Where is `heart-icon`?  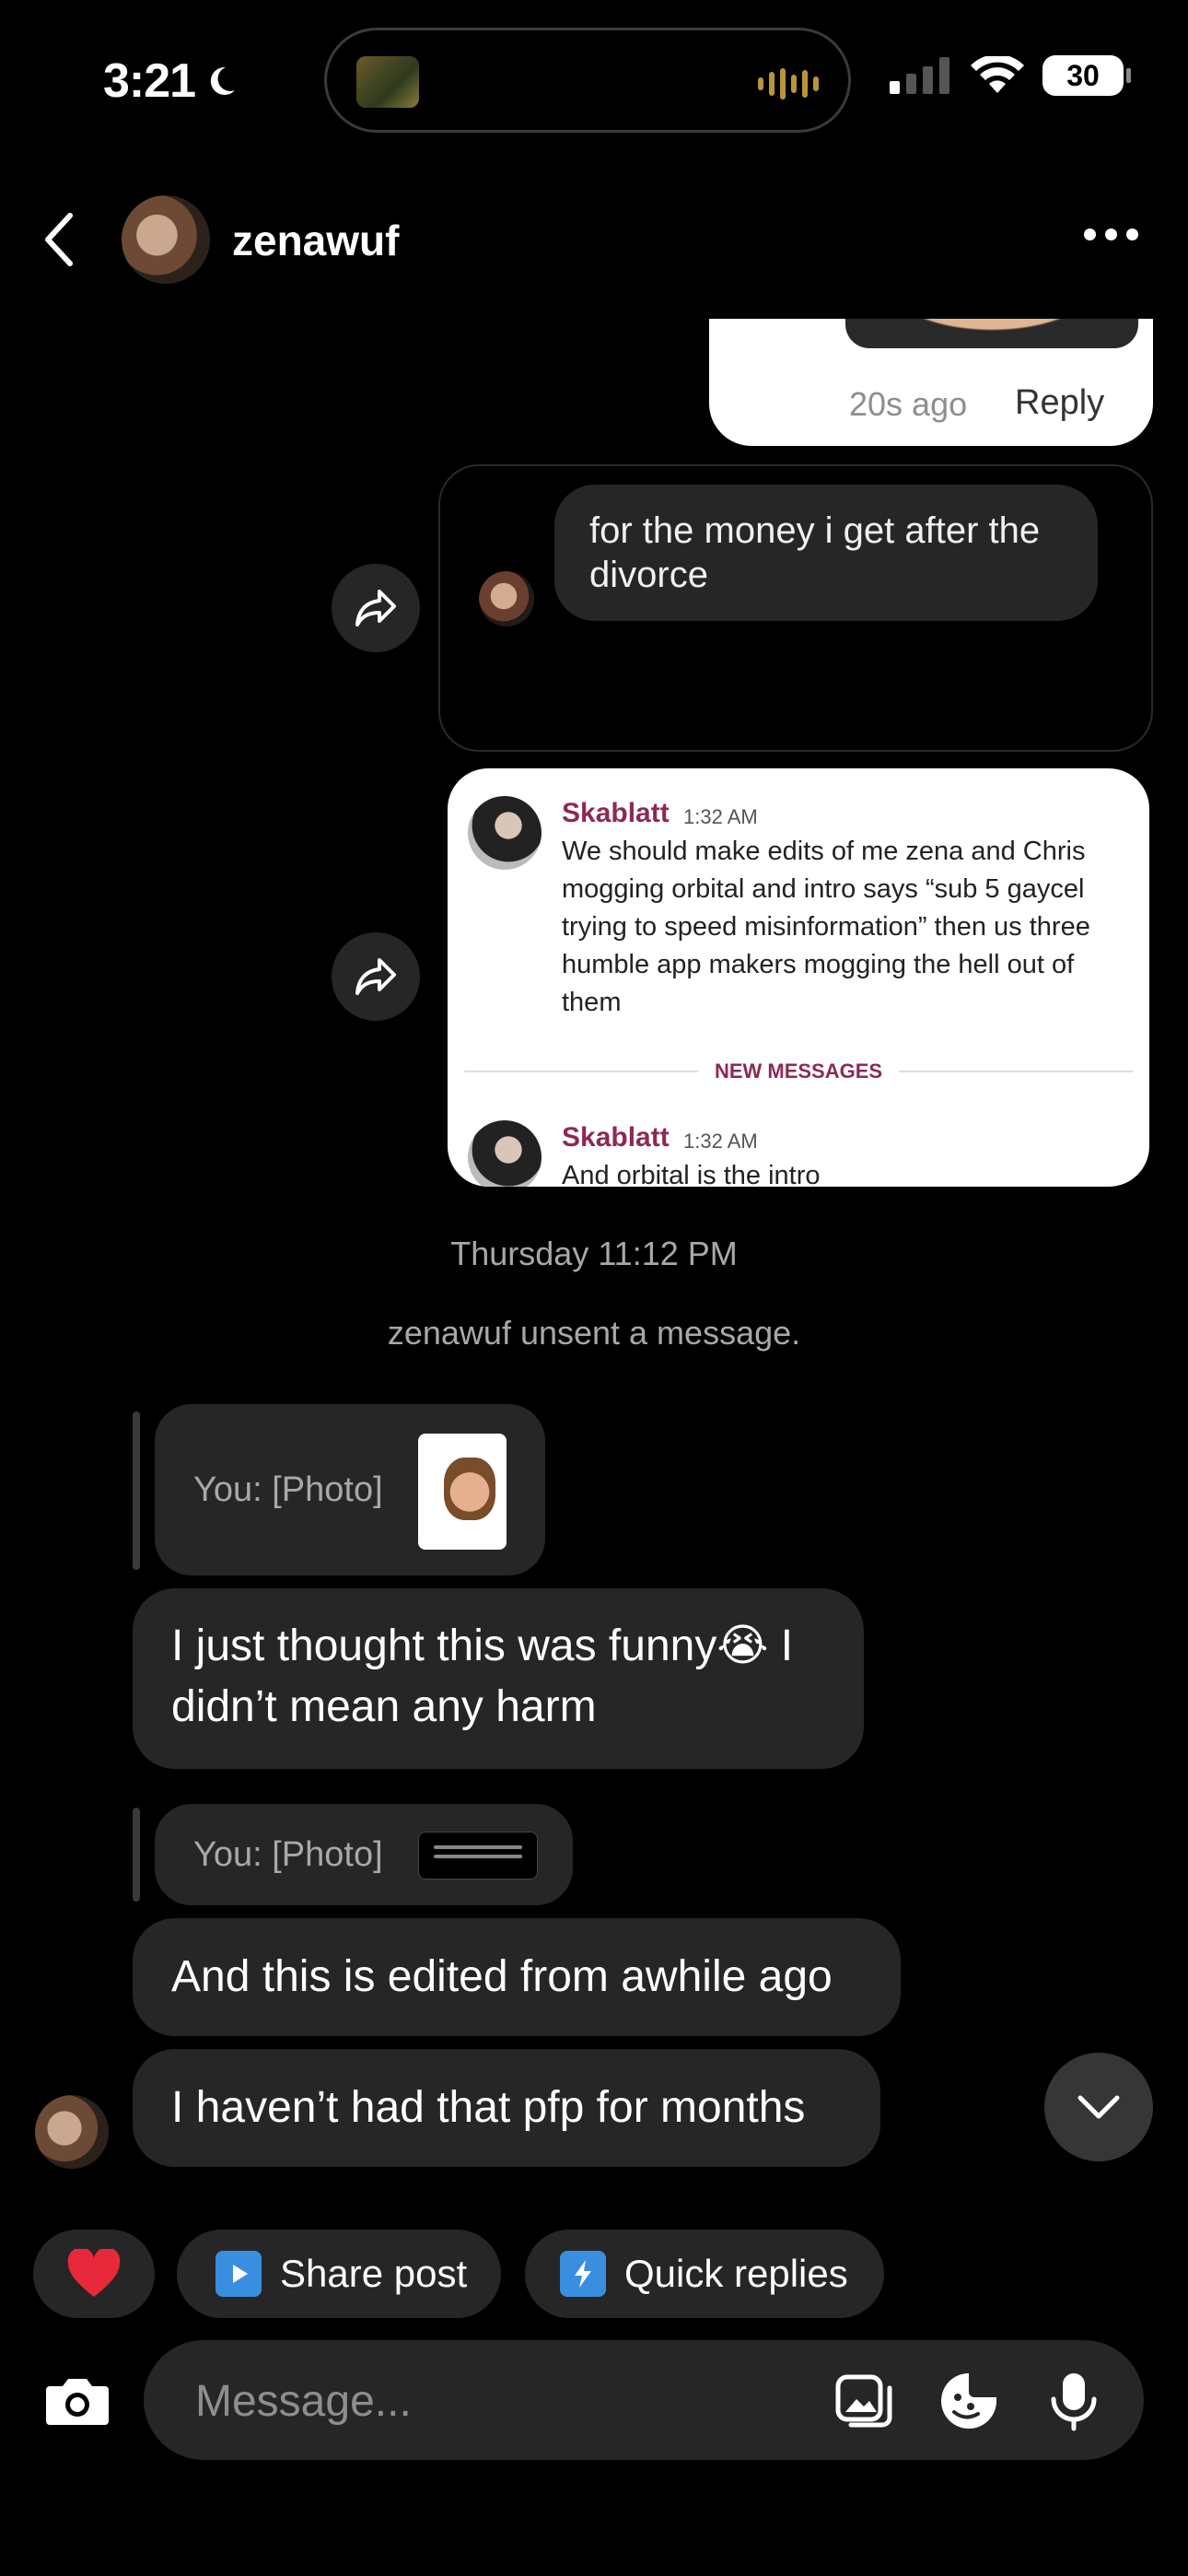
heart-icon is located at coordinates (94, 2273).